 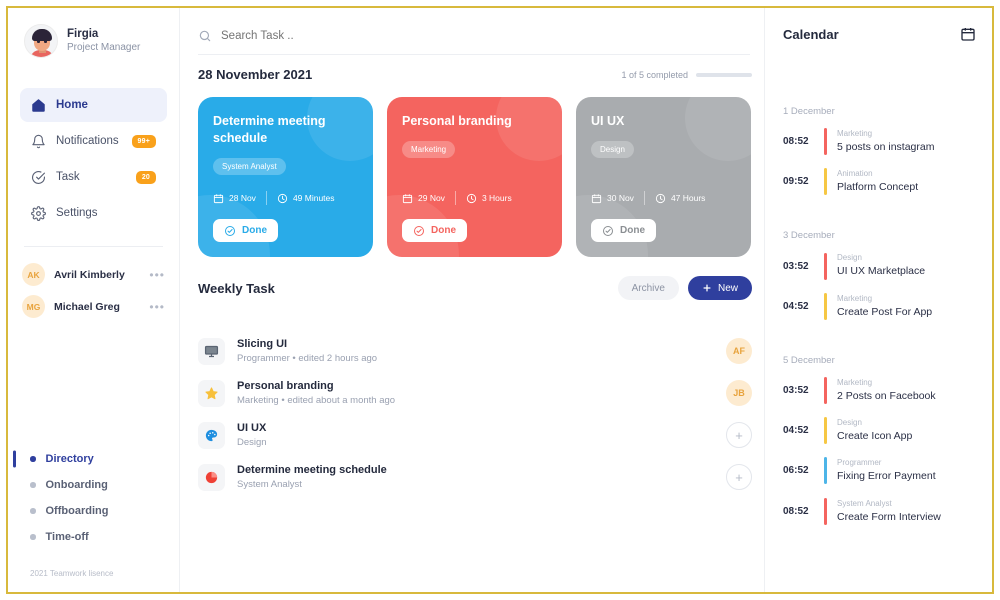 I want to click on archive-button: Archive, so click(x=648, y=288).